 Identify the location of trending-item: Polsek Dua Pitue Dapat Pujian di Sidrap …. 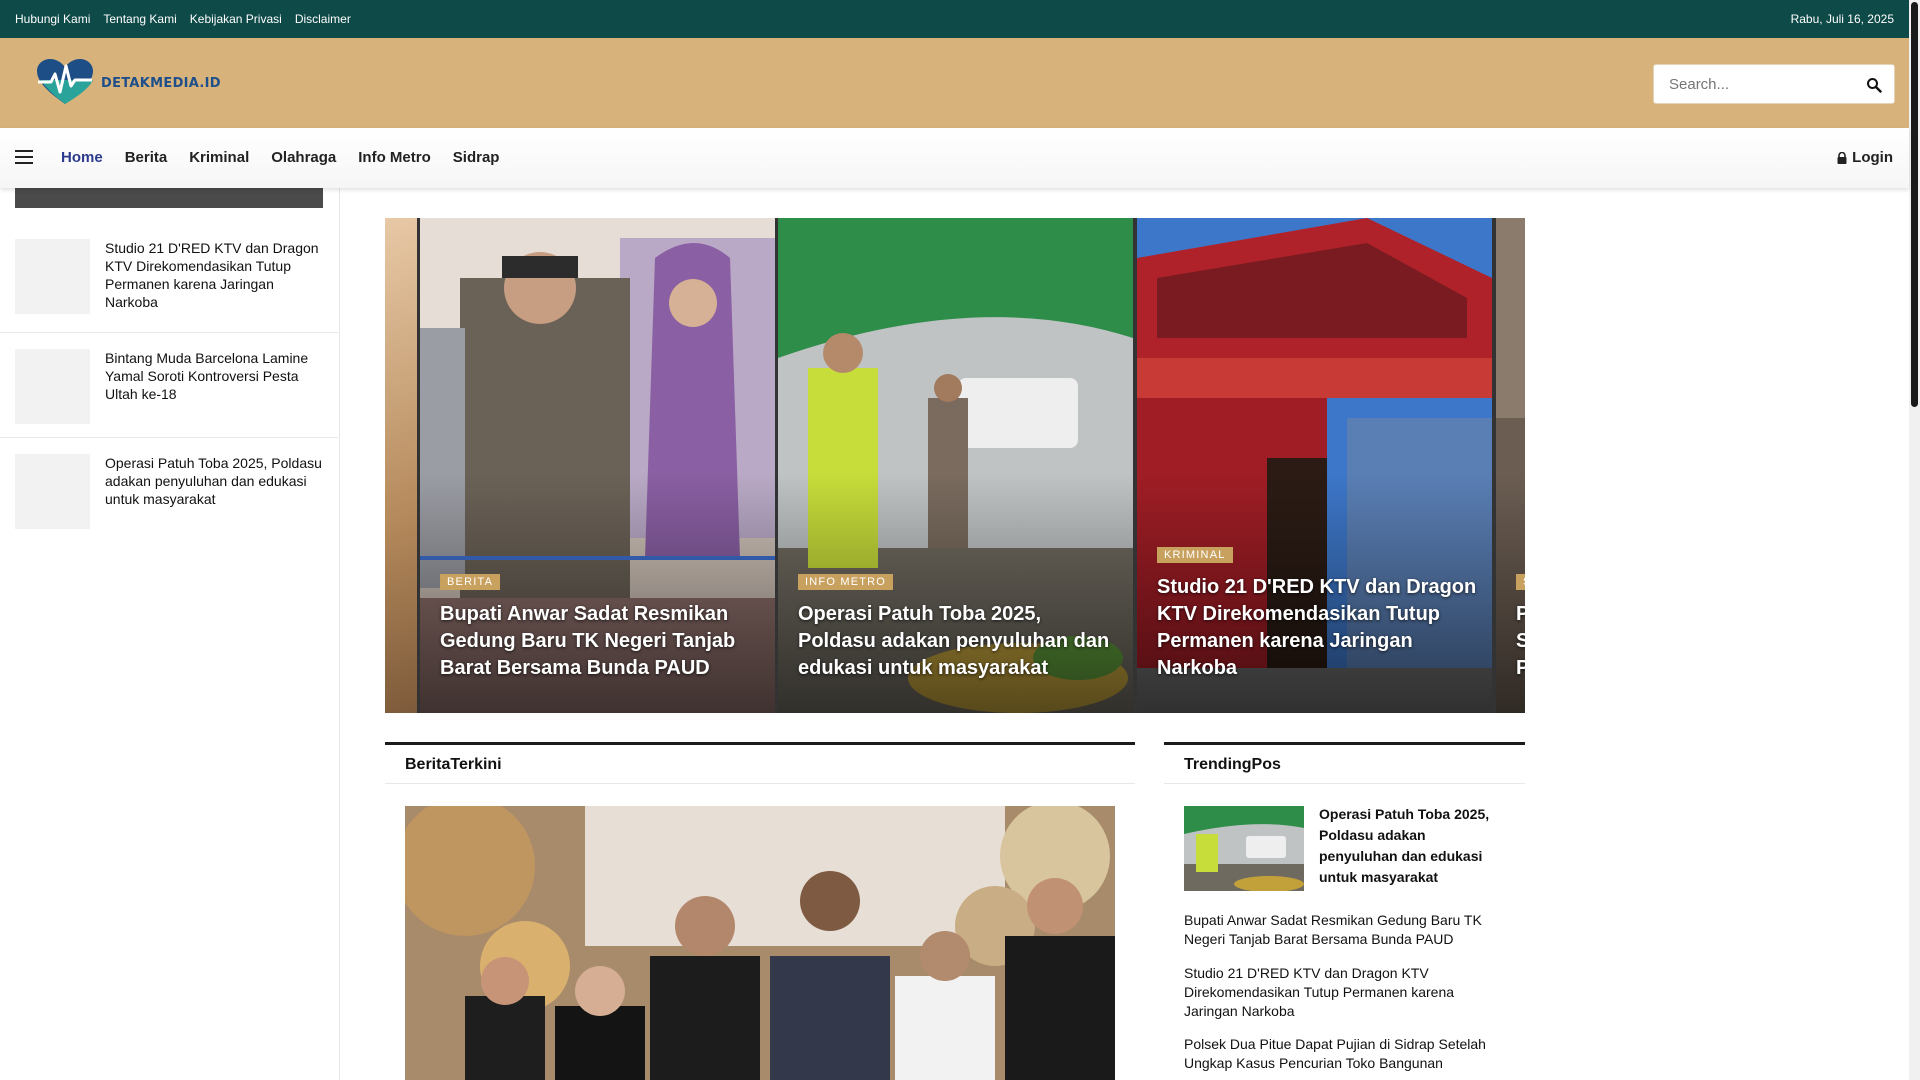
(1344, 1054).